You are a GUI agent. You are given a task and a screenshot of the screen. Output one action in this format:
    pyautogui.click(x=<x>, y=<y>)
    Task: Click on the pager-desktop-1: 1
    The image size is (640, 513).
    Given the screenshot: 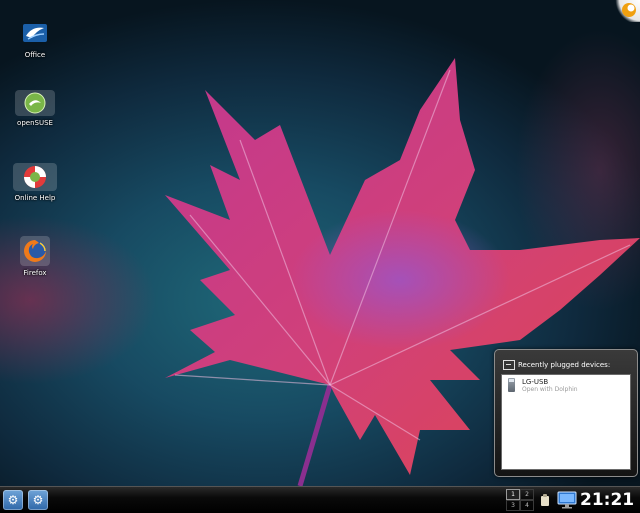 What is the action you would take?
    pyautogui.click(x=513, y=494)
    